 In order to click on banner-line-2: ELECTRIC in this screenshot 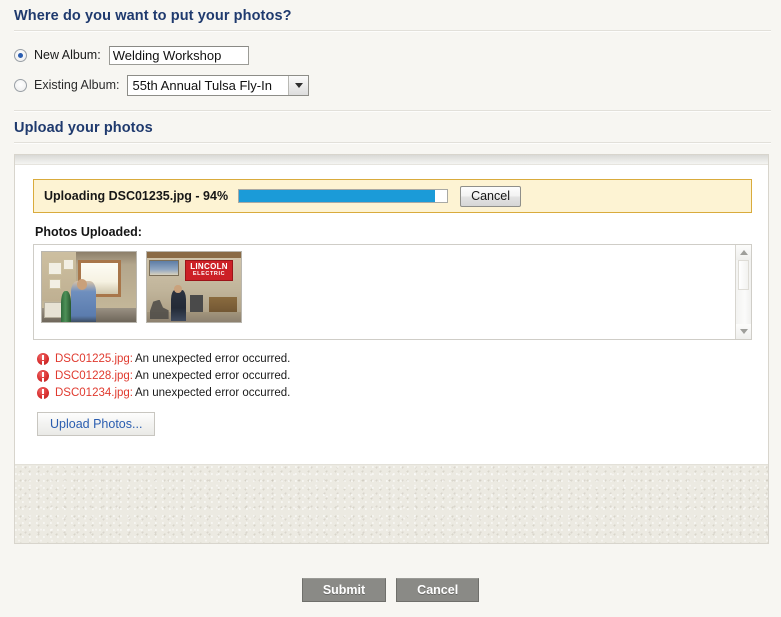, I will do `click(209, 273)`.